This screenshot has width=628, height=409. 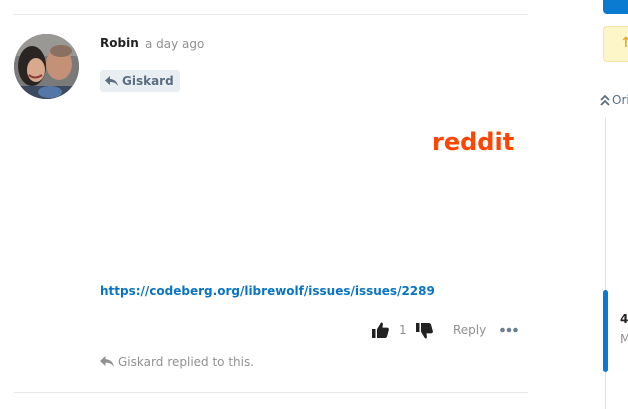 I want to click on timeline-date: M, so click(x=624, y=339).